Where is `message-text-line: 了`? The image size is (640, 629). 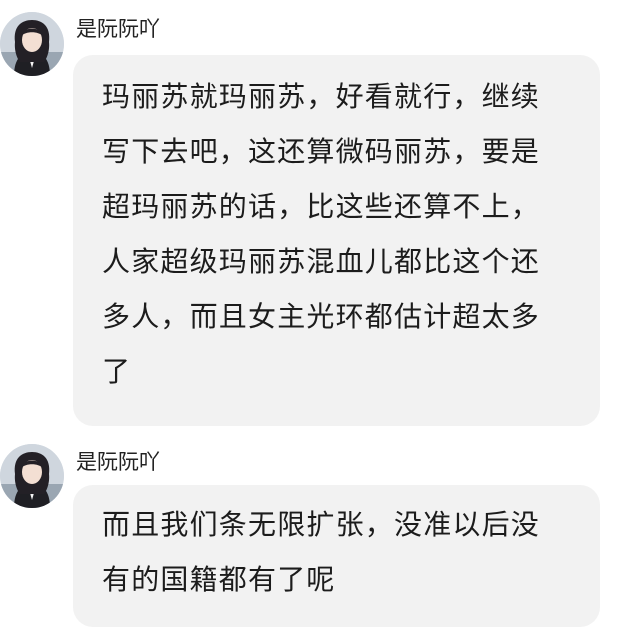
message-text-line: 了 is located at coordinates (117, 371).